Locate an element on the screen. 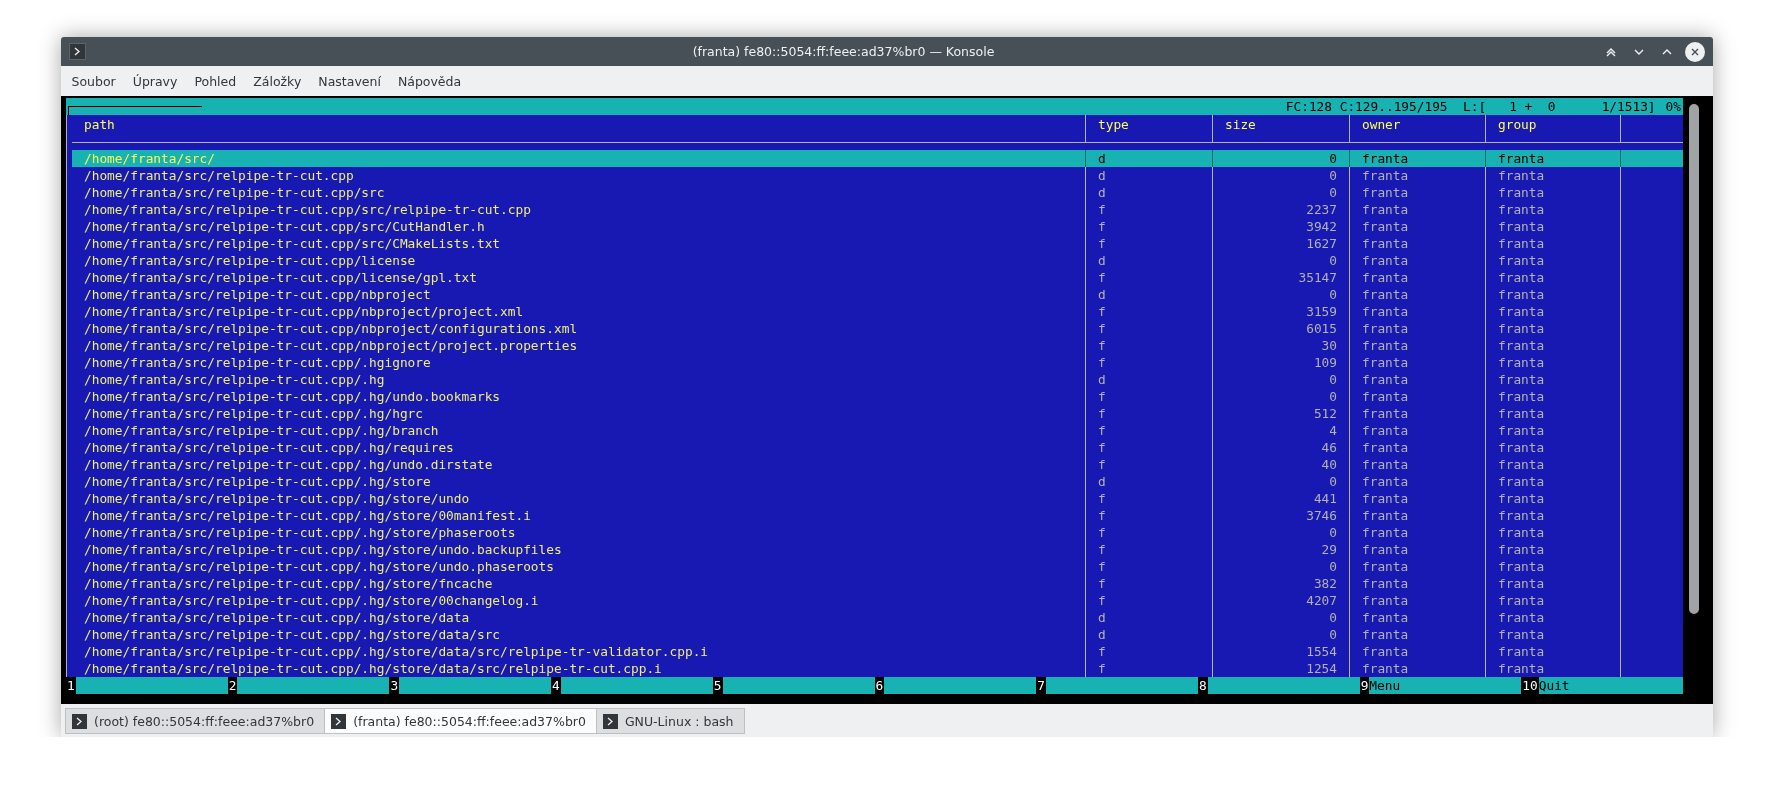 The height and width of the screenshot is (798, 1775). table-row: /home/franta/src/relpipe-tr-cut.cpp/.hg/branch f 4 franta franta is located at coordinates (877, 430).